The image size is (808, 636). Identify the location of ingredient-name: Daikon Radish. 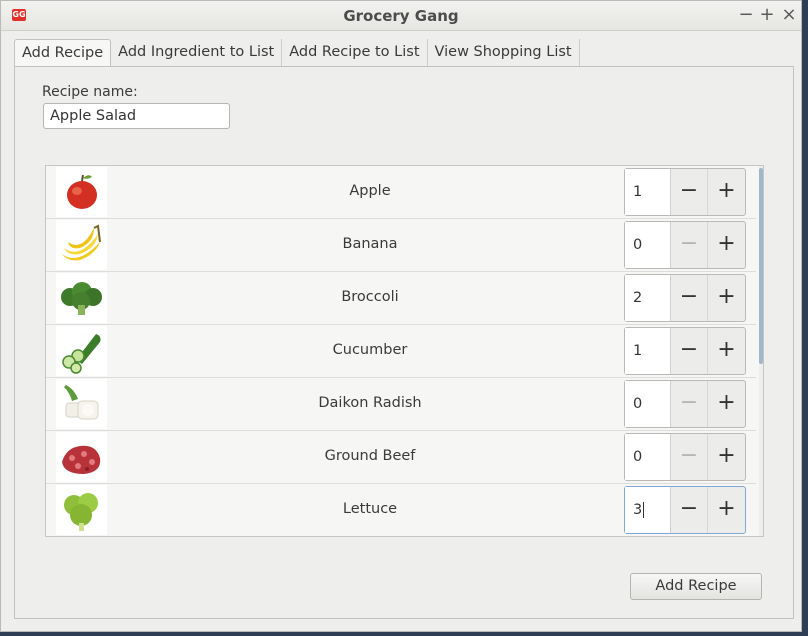
(370, 403).